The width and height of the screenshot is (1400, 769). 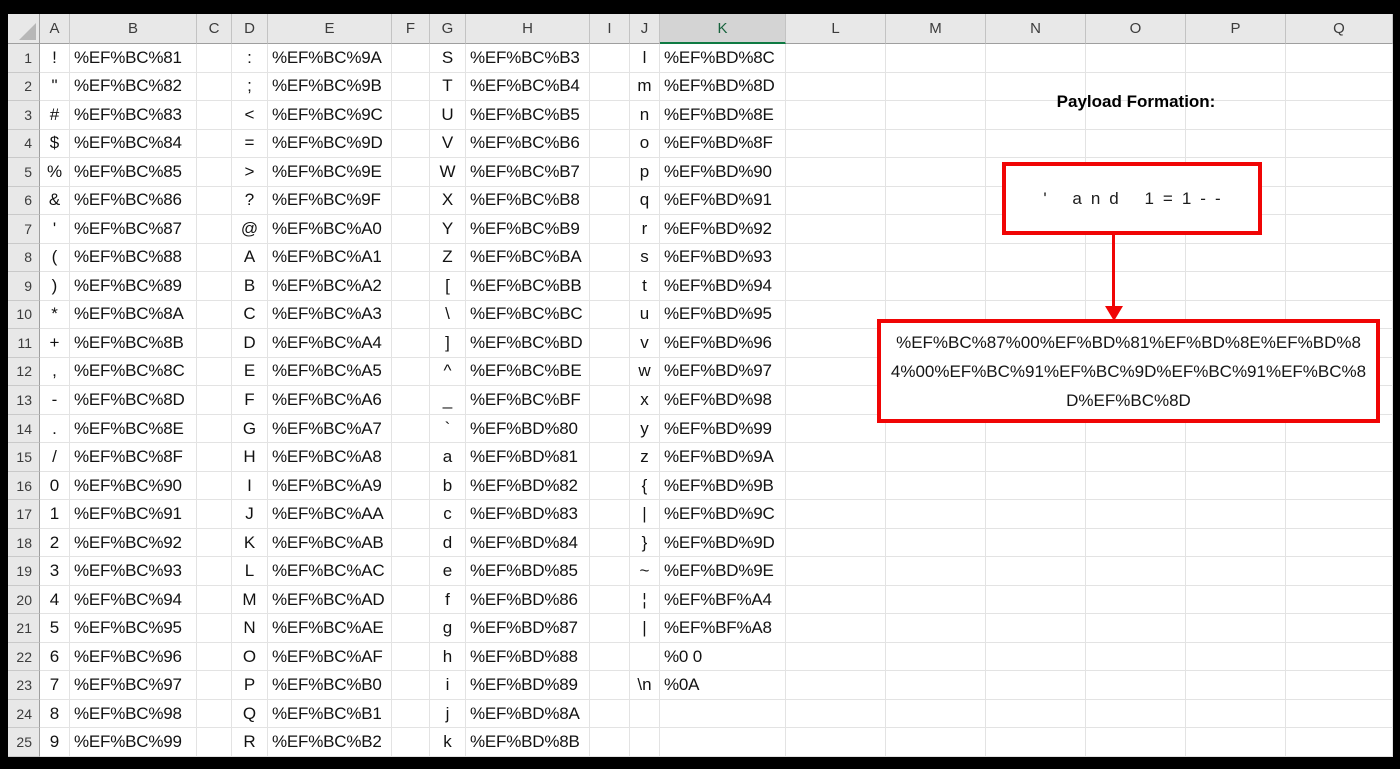 I want to click on cell-L11, so click(x=836, y=343).